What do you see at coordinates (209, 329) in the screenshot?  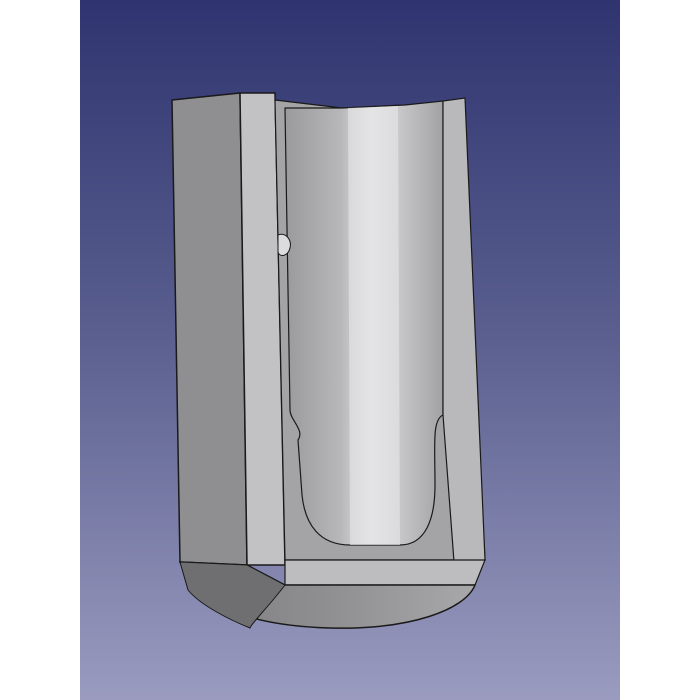 I see `left-outer-face` at bounding box center [209, 329].